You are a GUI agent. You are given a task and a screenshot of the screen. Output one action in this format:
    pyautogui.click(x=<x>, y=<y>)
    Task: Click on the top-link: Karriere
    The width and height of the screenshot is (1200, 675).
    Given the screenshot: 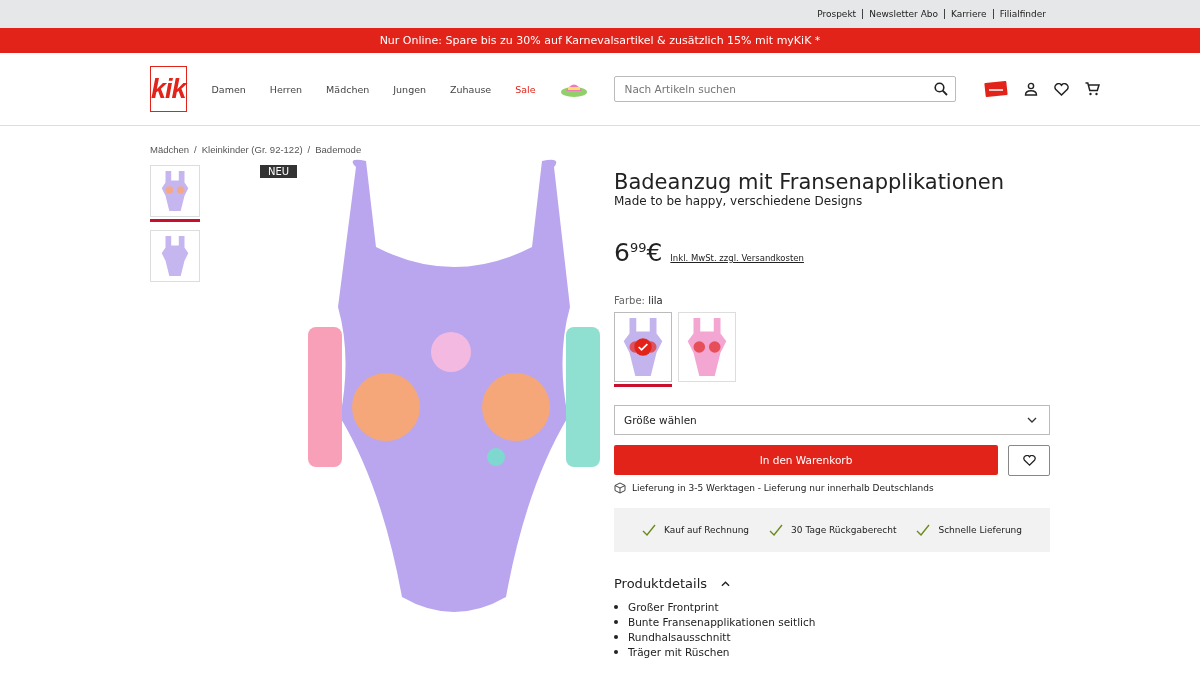 What is the action you would take?
    pyautogui.click(x=969, y=14)
    